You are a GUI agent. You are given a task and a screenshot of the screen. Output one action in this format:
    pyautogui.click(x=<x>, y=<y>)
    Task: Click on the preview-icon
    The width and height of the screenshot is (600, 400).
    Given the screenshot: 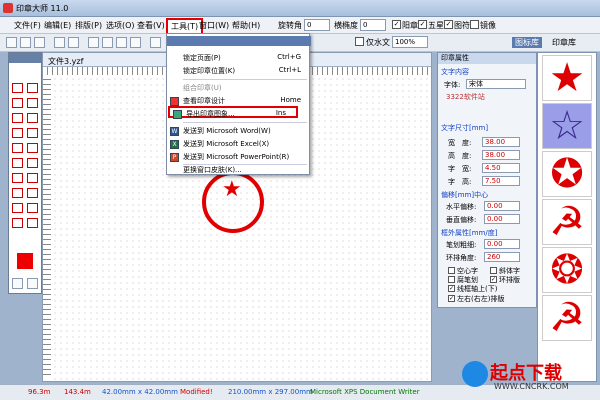 What is the action you would take?
    pyautogui.click(x=73, y=42)
    